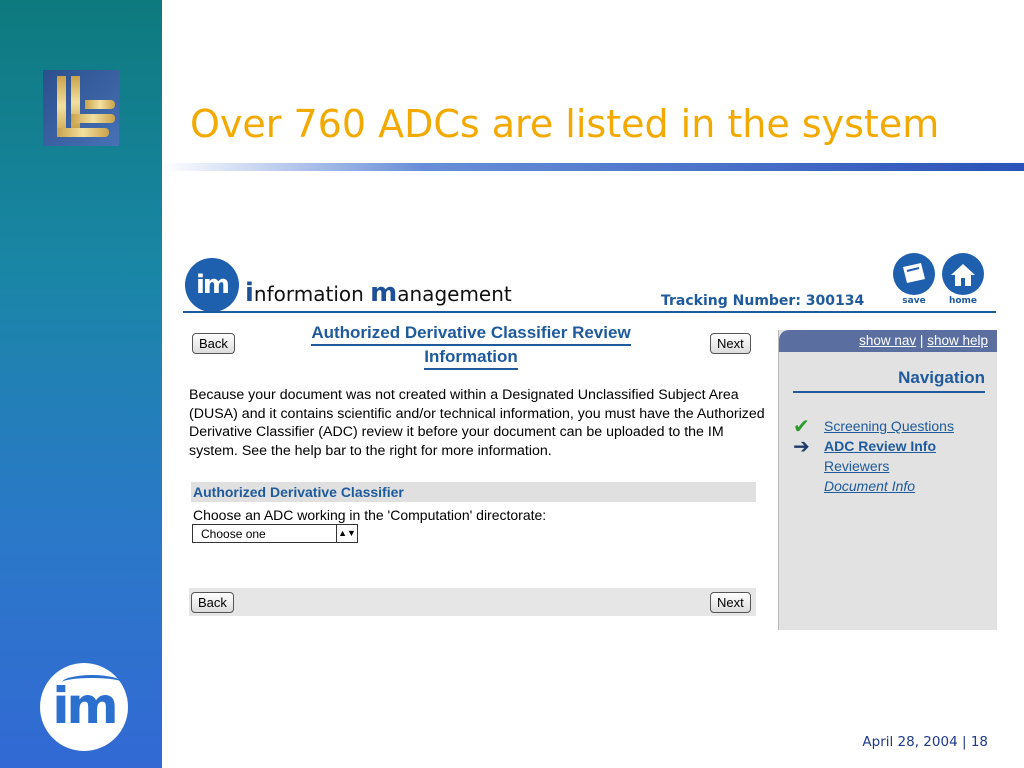 This screenshot has width=1024, height=768. I want to click on back-button-bottom: Back, so click(212, 602).